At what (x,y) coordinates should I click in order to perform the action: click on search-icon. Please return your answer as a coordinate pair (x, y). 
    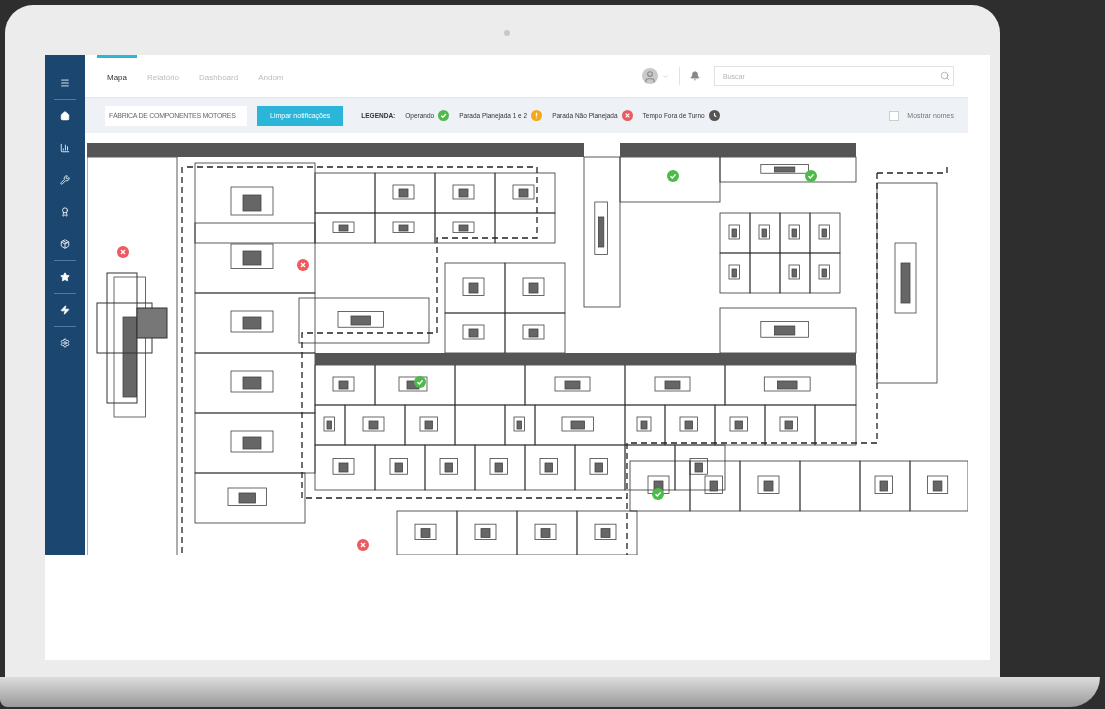
    Looking at the image, I should click on (945, 76).